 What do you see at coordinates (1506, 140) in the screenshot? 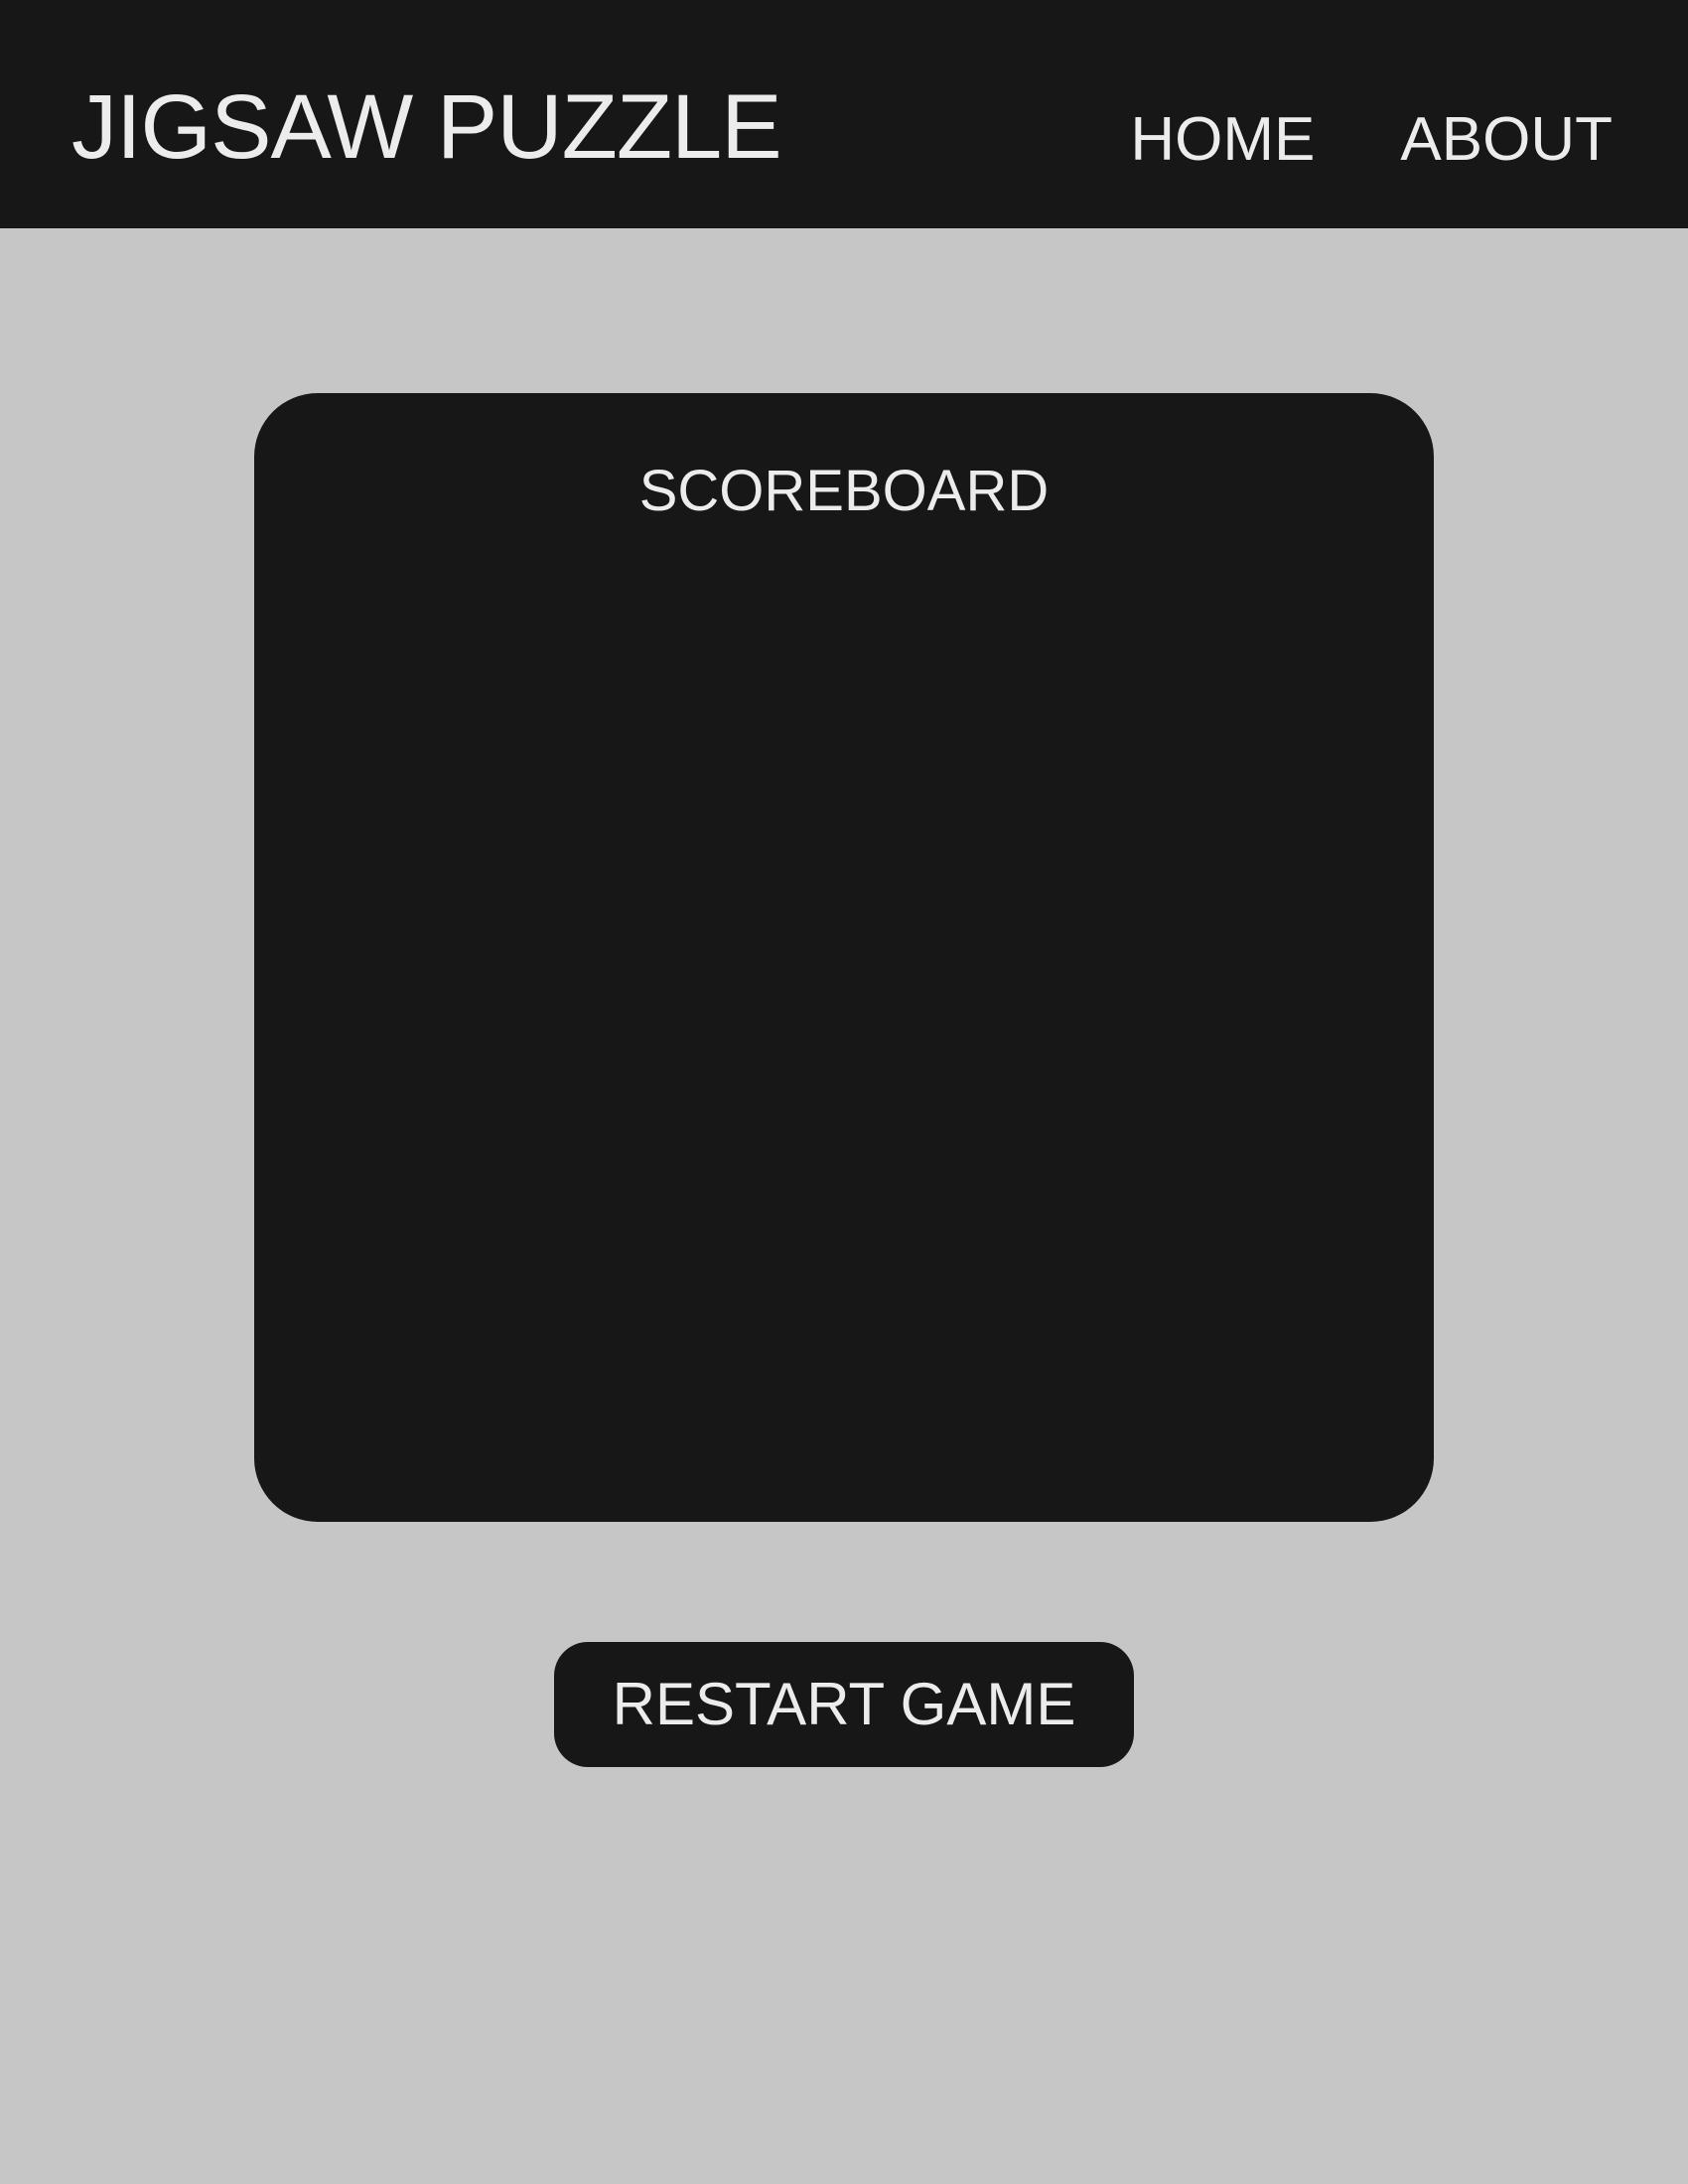
I see `nav-about-link: ABOUT` at bounding box center [1506, 140].